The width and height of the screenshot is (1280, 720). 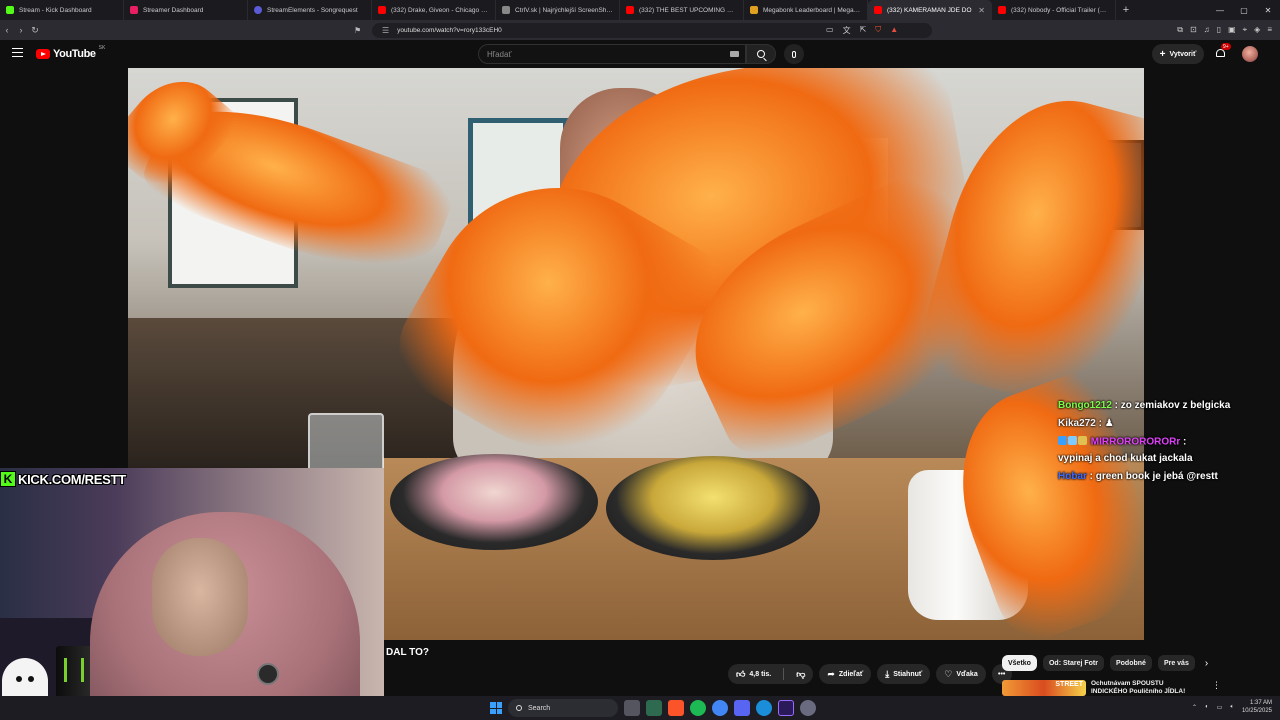 What do you see at coordinates (794, 54) in the screenshot?
I see `voice-search-button` at bounding box center [794, 54].